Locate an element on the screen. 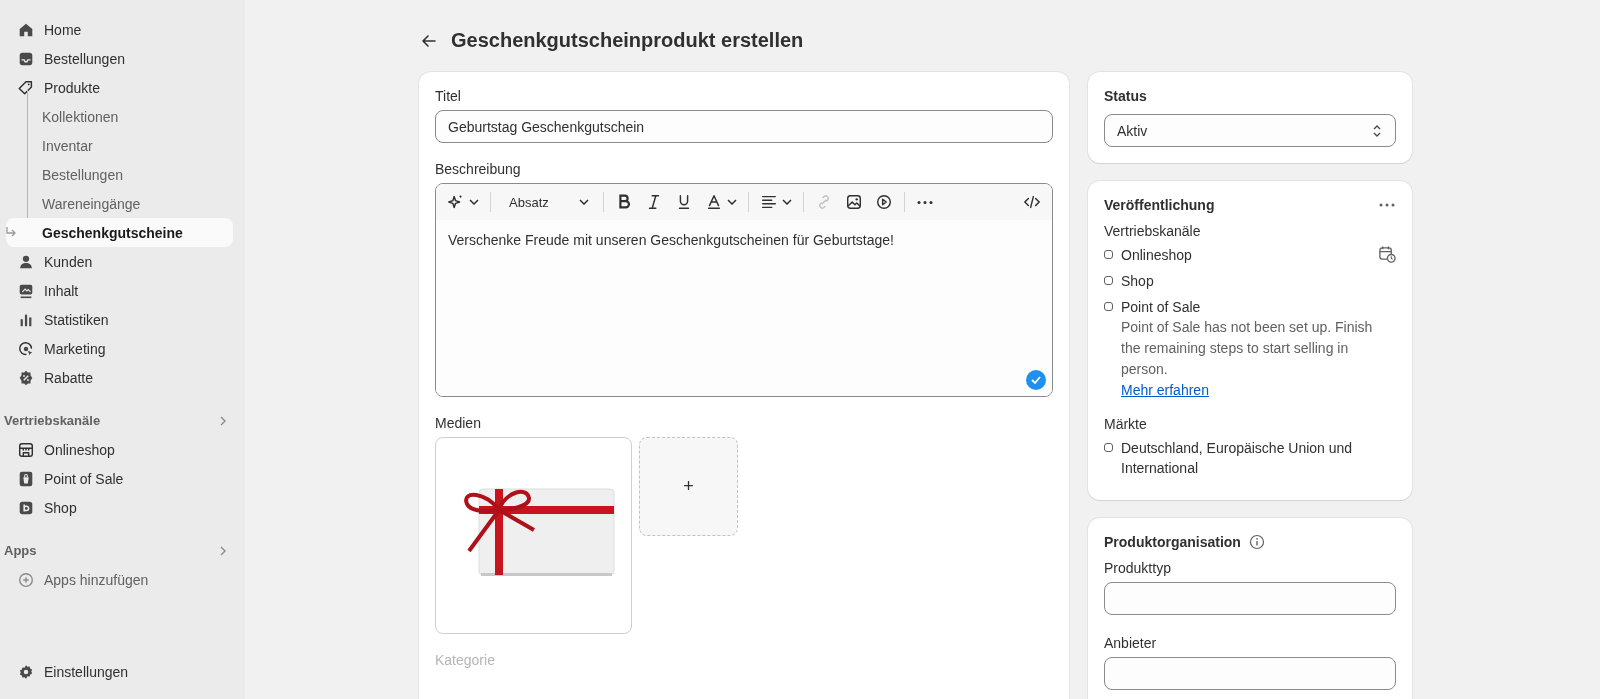 The image size is (1600, 699). channel-name: Point of Sale is located at coordinates (1161, 307).